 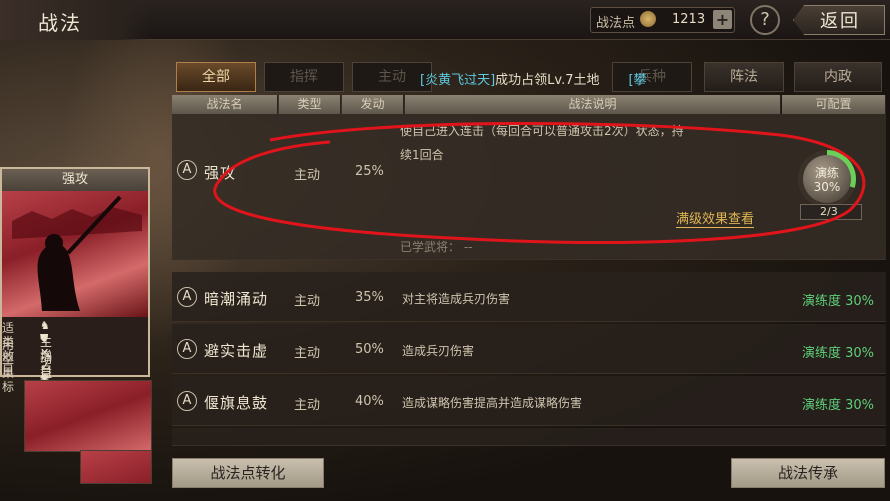 What do you see at coordinates (616, 23) in the screenshot?
I see `tactic-points-label: 战法点` at bounding box center [616, 23].